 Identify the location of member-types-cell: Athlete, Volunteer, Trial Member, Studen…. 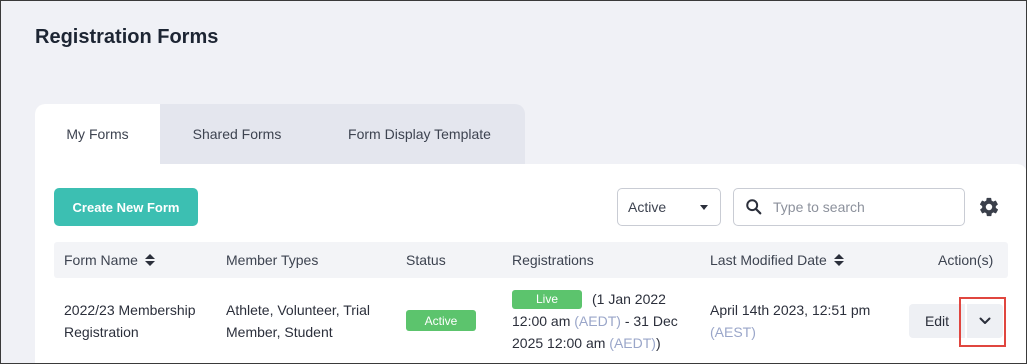
(298, 321).